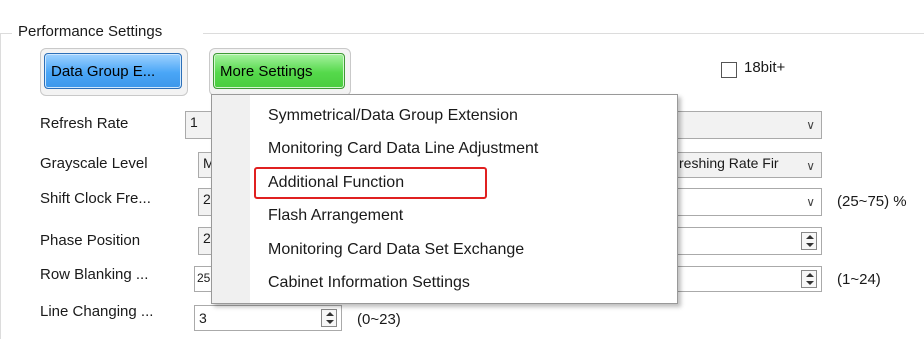 The height and width of the screenshot is (339, 924). What do you see at coordinates (859, 279) in the screenshot?
I see `row-blanking-range: (1~24)` at bounding box center [859, 279].